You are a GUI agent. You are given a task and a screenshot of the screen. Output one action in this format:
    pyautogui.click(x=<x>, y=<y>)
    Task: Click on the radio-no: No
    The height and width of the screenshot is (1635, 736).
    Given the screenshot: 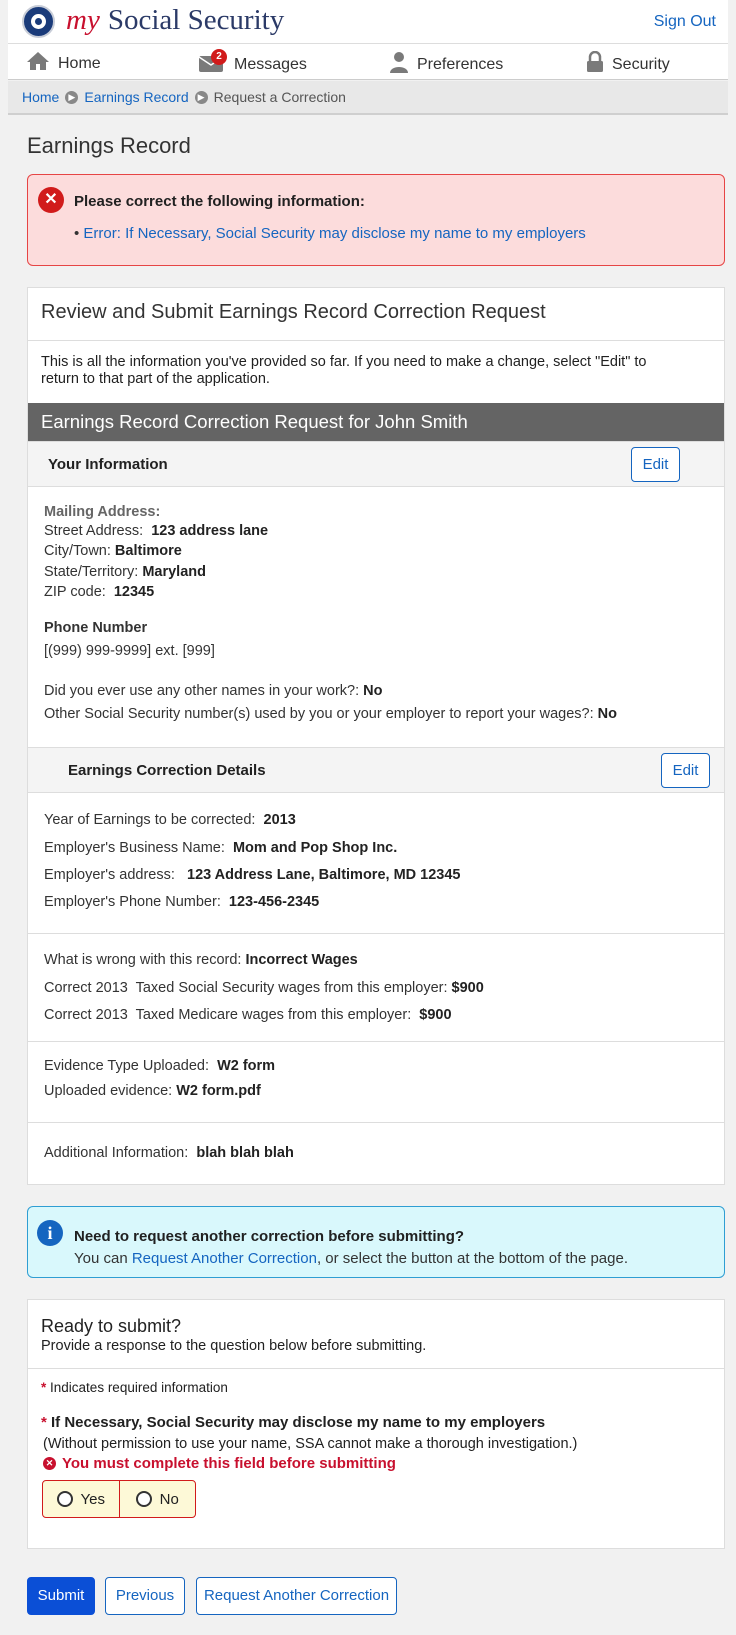 What is the action you would take?
    pyautogui.click(x=157, y=1499)
    